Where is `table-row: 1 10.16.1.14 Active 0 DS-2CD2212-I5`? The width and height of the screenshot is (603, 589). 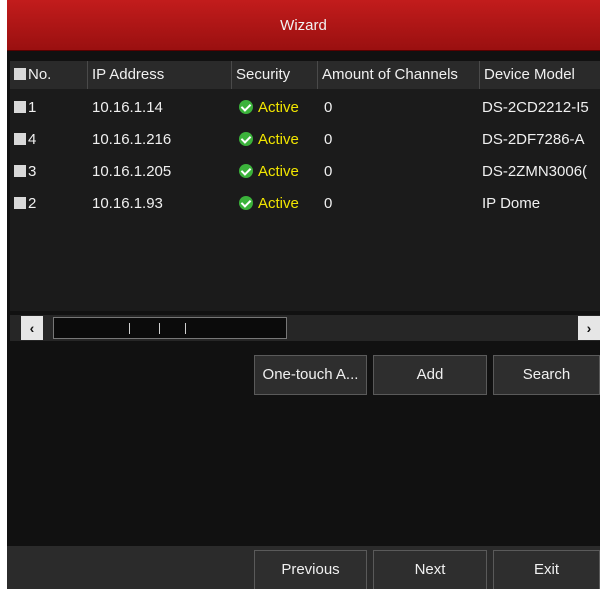 table-row: 1 10.16.1.14 Active 0 DS-2CD2212-I5 is located at coordinates (305, 108).